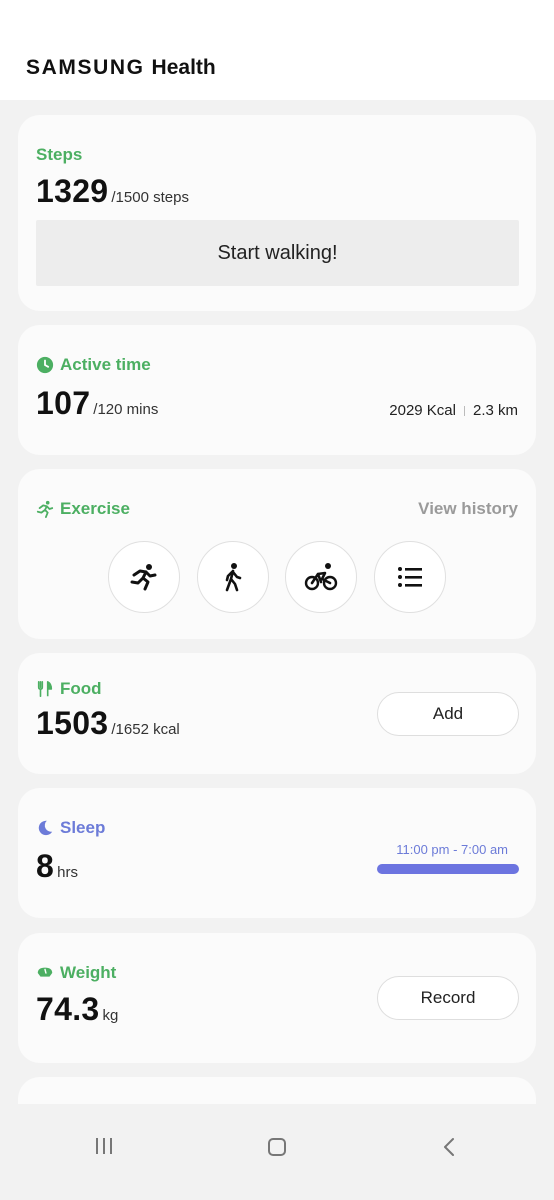  Describe the element at coordinates (277, 998) in the screenshot. I see `weight-card: Weight 74.3 kg Record` at that location.